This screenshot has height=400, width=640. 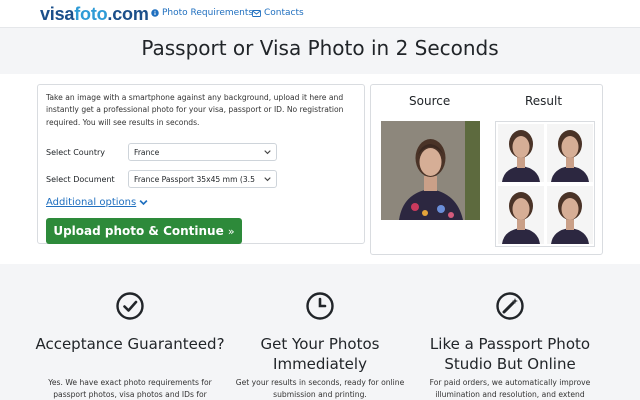 What do you see at coordinates (320, 354) in the screenshot?
I see `feature-title: Get Your Photos Immediately` at bounding box center [320, 354].